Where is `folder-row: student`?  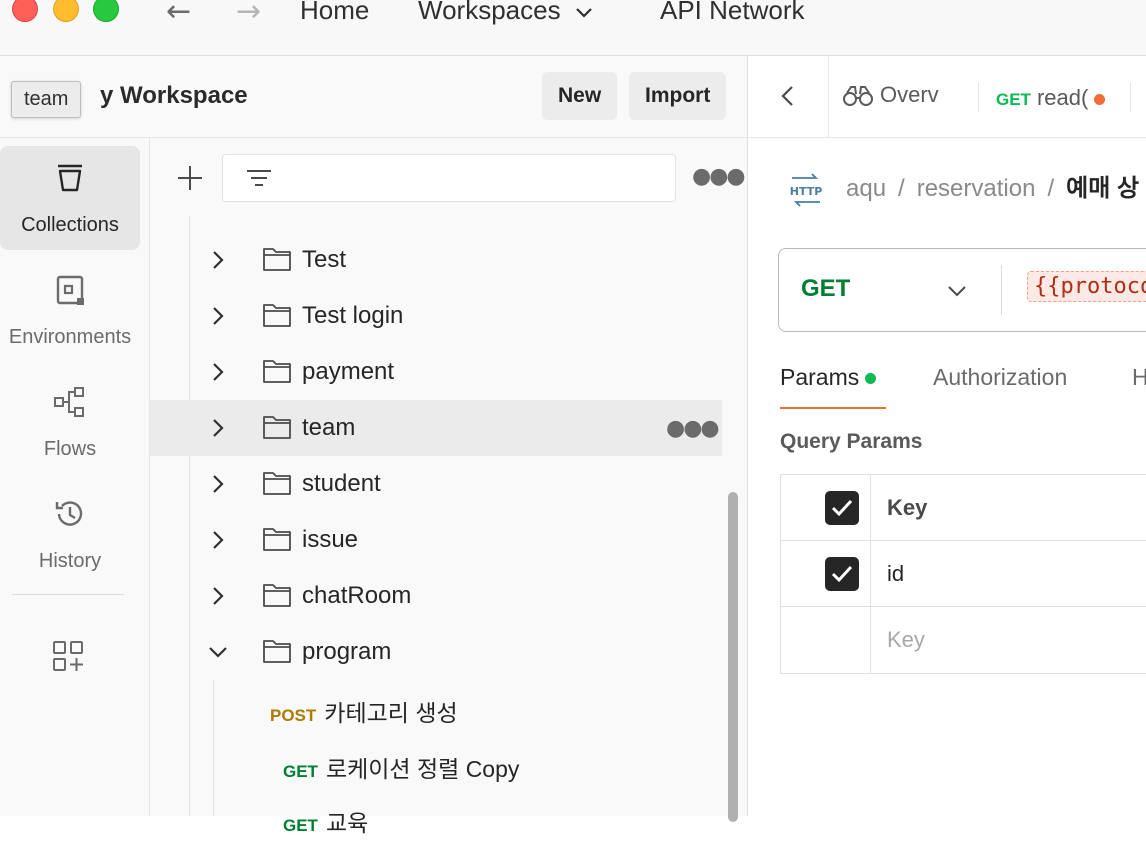
folder-row: student is located at coordinates (456, 484).